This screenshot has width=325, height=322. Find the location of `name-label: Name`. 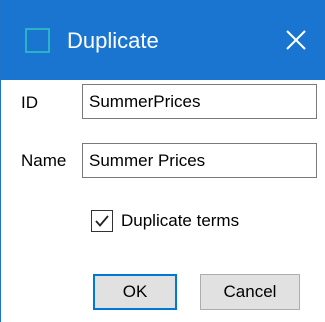

name-label: Name is located at coordinates (44, 160).